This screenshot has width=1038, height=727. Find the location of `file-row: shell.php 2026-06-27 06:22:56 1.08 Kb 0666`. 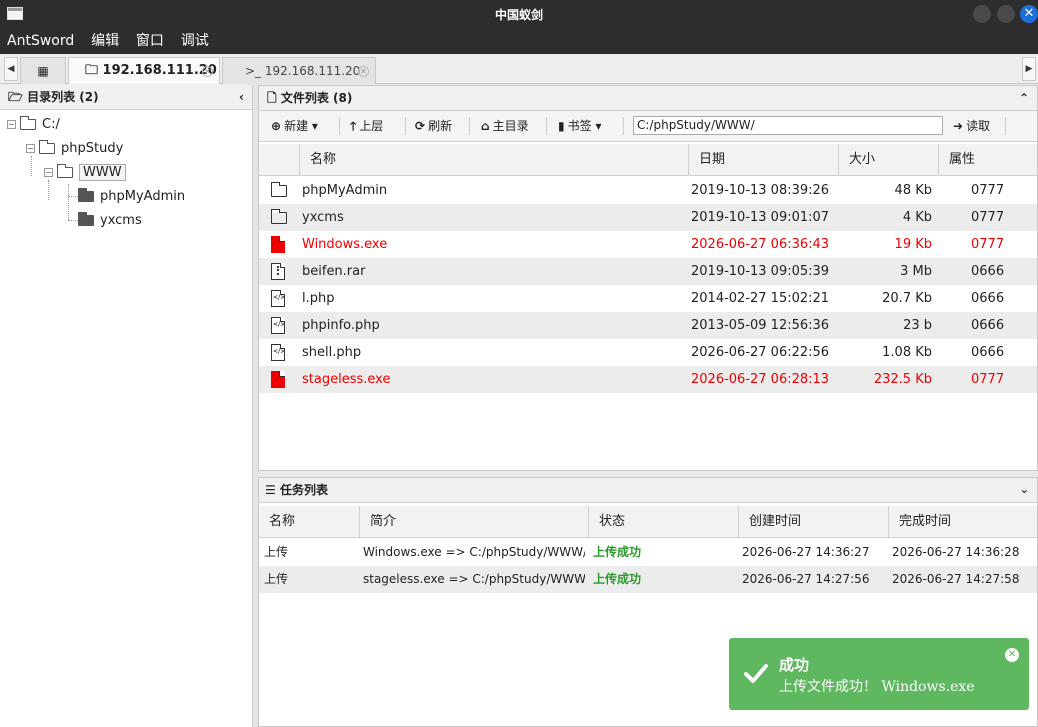

file-row: shell.php 2026-06-27 06:22:56 1.08 Kb 0666 is located at coordinates (648, 352).